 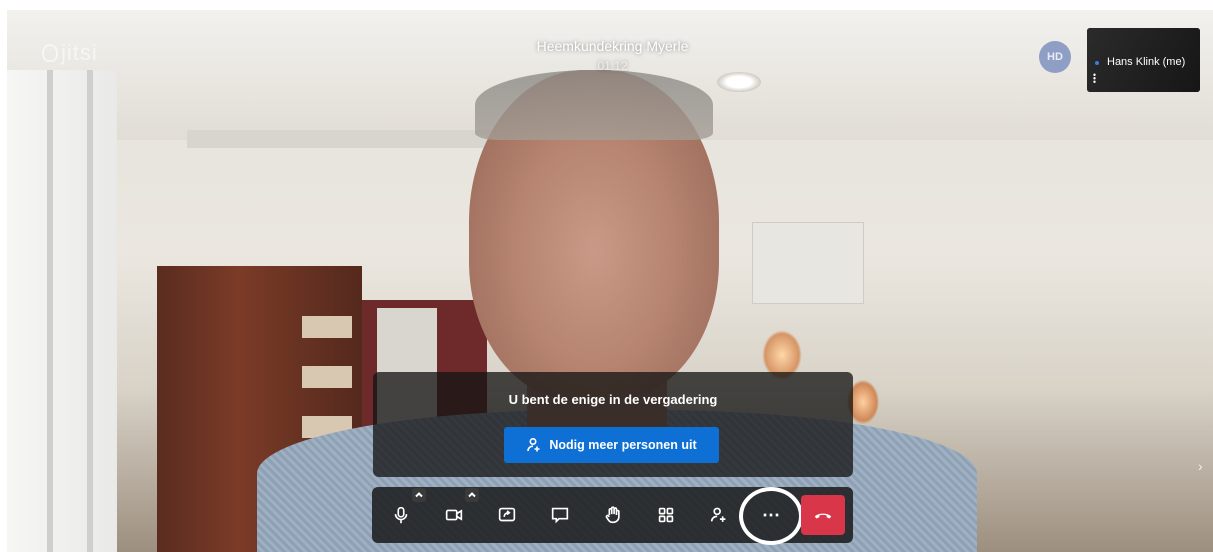 I want to click on microphone-icon, so click(x=401, y=515).